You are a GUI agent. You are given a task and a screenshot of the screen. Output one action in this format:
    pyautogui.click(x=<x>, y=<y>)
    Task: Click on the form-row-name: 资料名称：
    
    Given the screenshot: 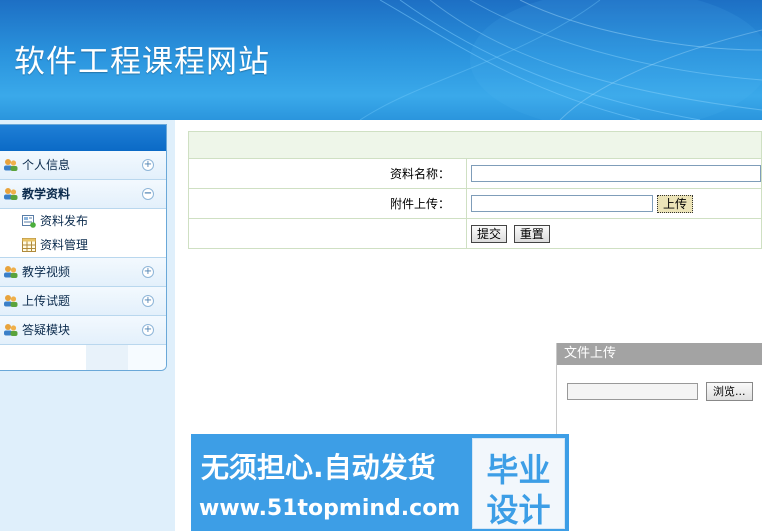 What is the action you would take?
    pyautogui.click(x=475, y=173)
    